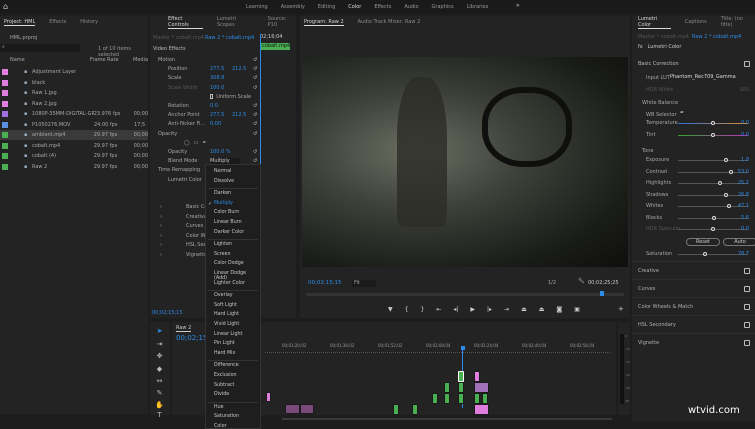 This screenshot has width=755, height=429. What do you see at coordinates (229, 263) in the screenshot?
I see `menu-item-color-dodge: Color Dodge` at bounding box center [229, 263].